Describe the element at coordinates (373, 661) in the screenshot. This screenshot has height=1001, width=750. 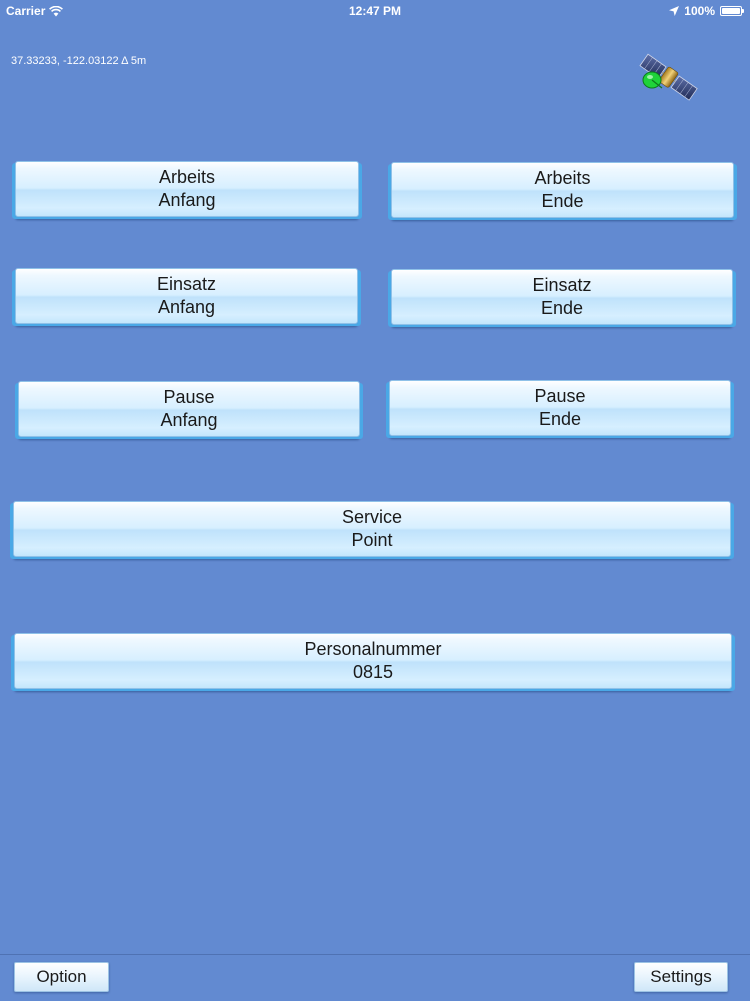
I see `personnel-number-button: Personalnummer 0815` at that location.